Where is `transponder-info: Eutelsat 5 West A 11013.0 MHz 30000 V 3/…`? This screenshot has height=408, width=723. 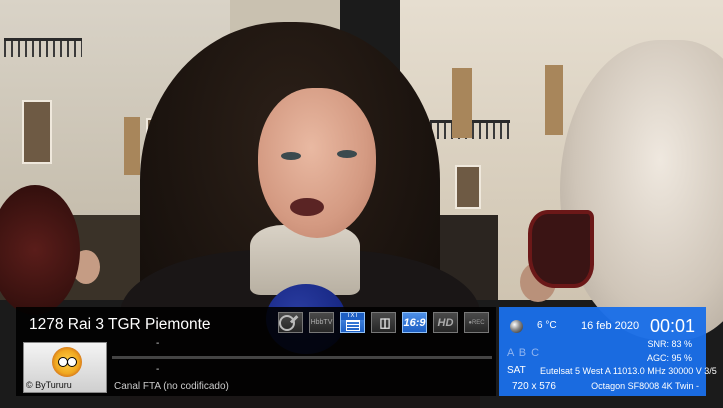 transponder-info: Eutelsat 5 West A 11013.0 MHz 30000 V 3/… is located at coordinates (628, 371).